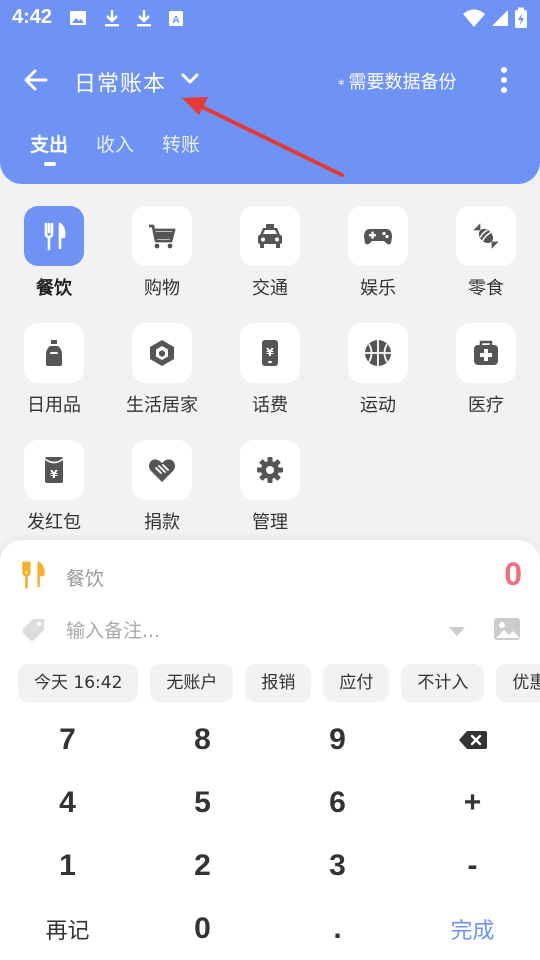  What do you see at coordinates (202, 802) in the screenshot?
I see `key-5: 5` at bounding box center [202, 802].